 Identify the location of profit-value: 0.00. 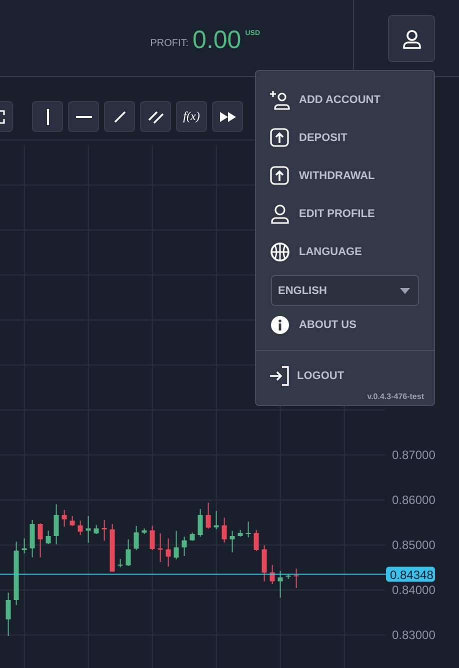
(217, 40).